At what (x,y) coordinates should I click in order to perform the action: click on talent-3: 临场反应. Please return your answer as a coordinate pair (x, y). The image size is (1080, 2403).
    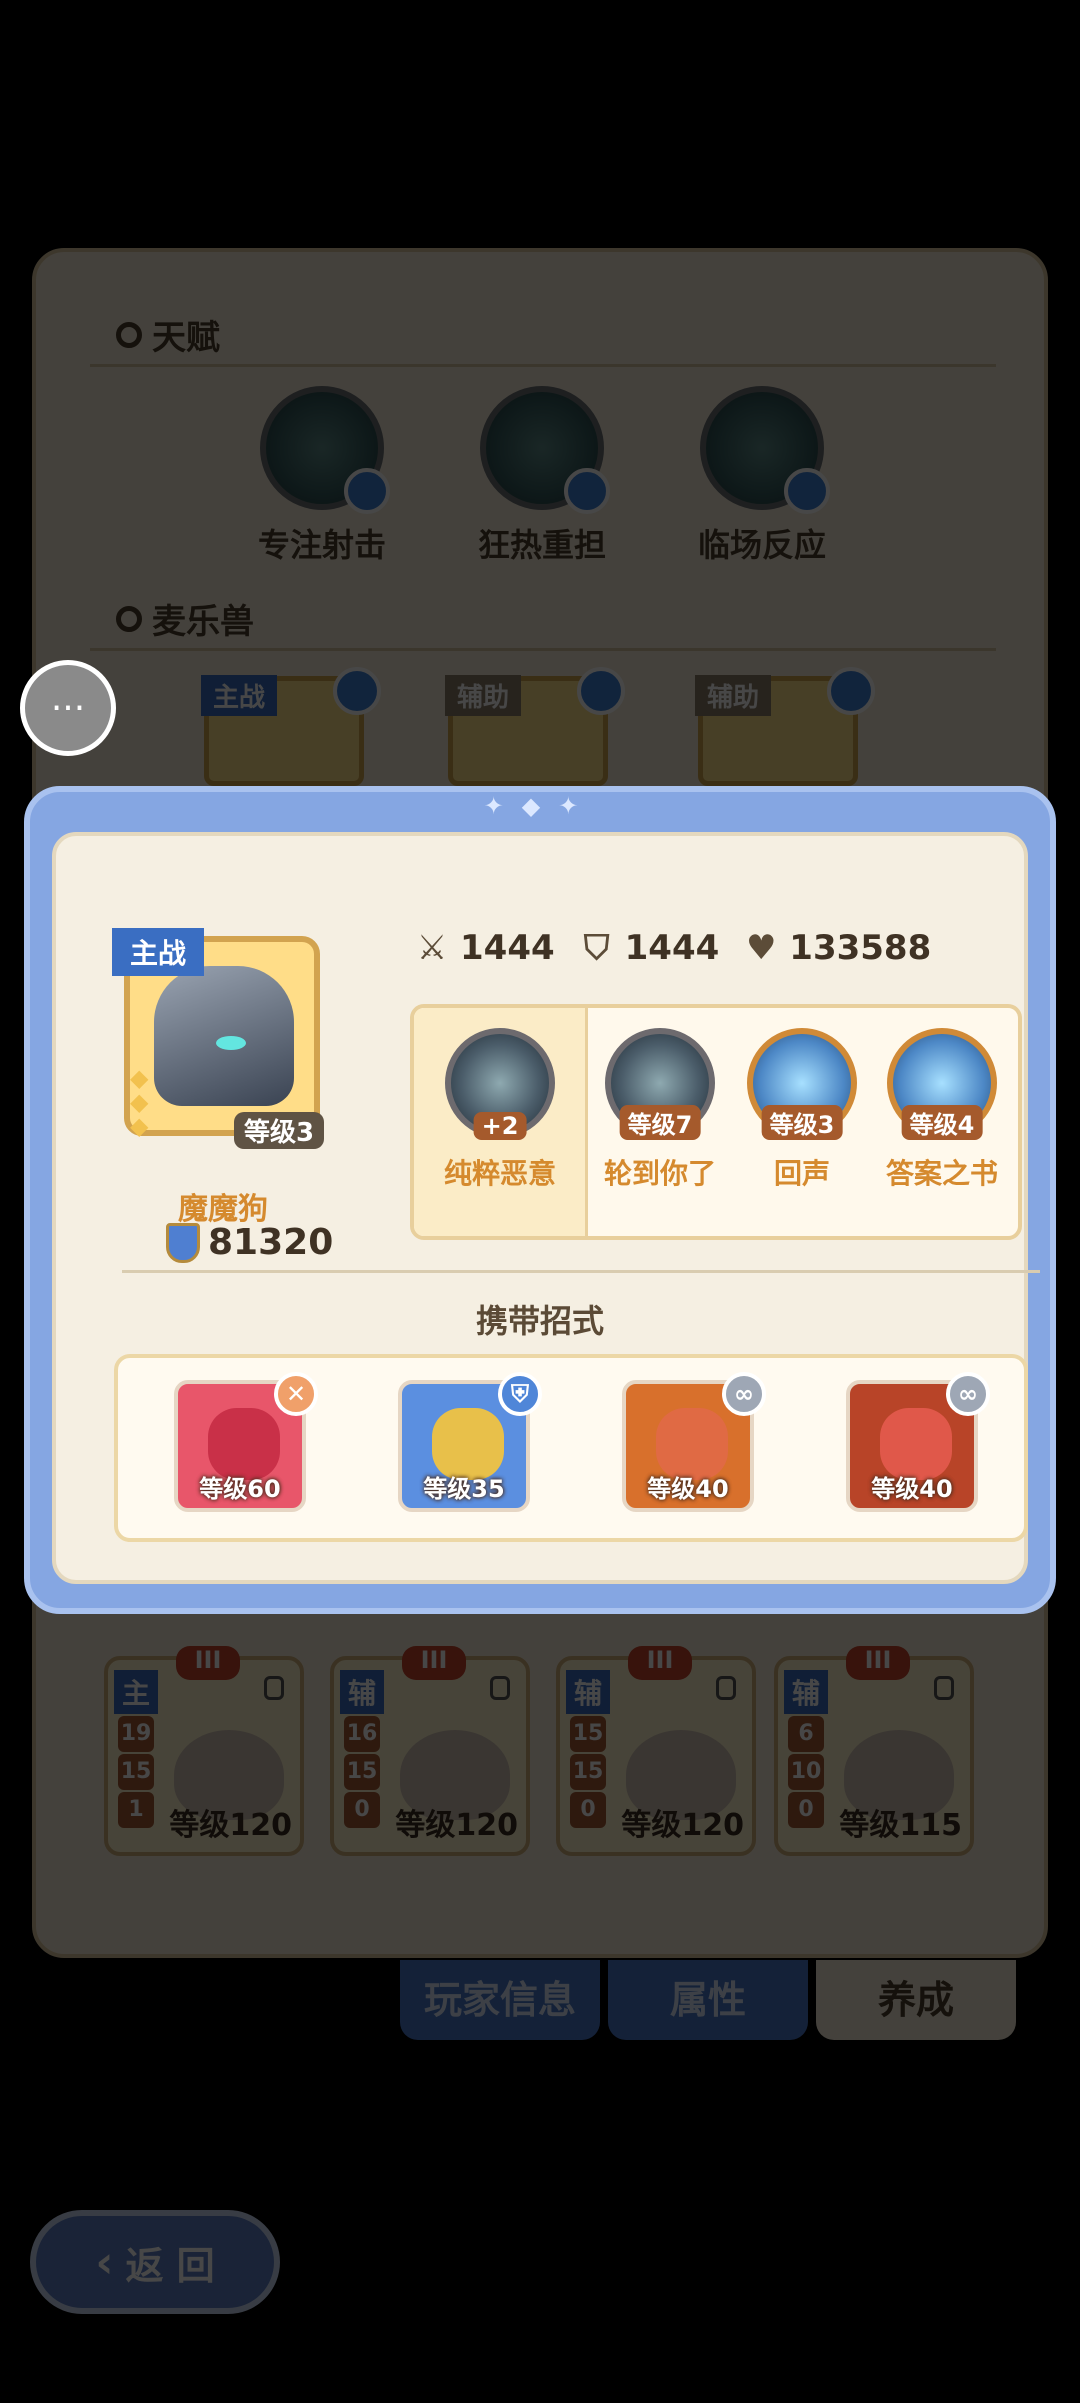
    Looking at the image, I should click on (762, 476).